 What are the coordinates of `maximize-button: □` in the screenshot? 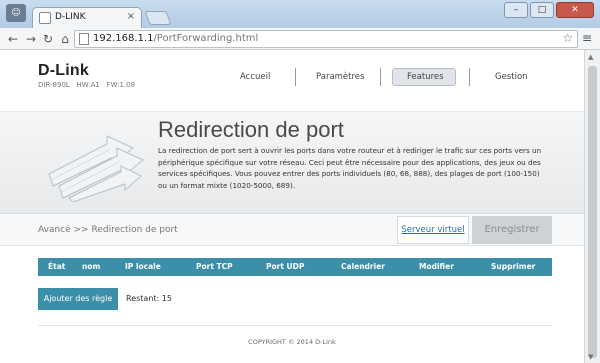 It's located at (542, 10).